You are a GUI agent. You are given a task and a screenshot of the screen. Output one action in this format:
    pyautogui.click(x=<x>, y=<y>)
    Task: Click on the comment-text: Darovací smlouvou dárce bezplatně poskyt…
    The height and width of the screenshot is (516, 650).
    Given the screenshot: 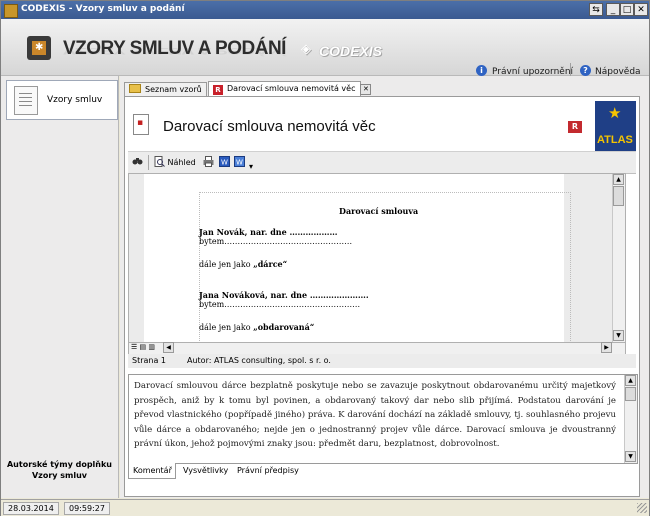 What is the action you would take?
    pyautogui.click(x=375, y=415)
    